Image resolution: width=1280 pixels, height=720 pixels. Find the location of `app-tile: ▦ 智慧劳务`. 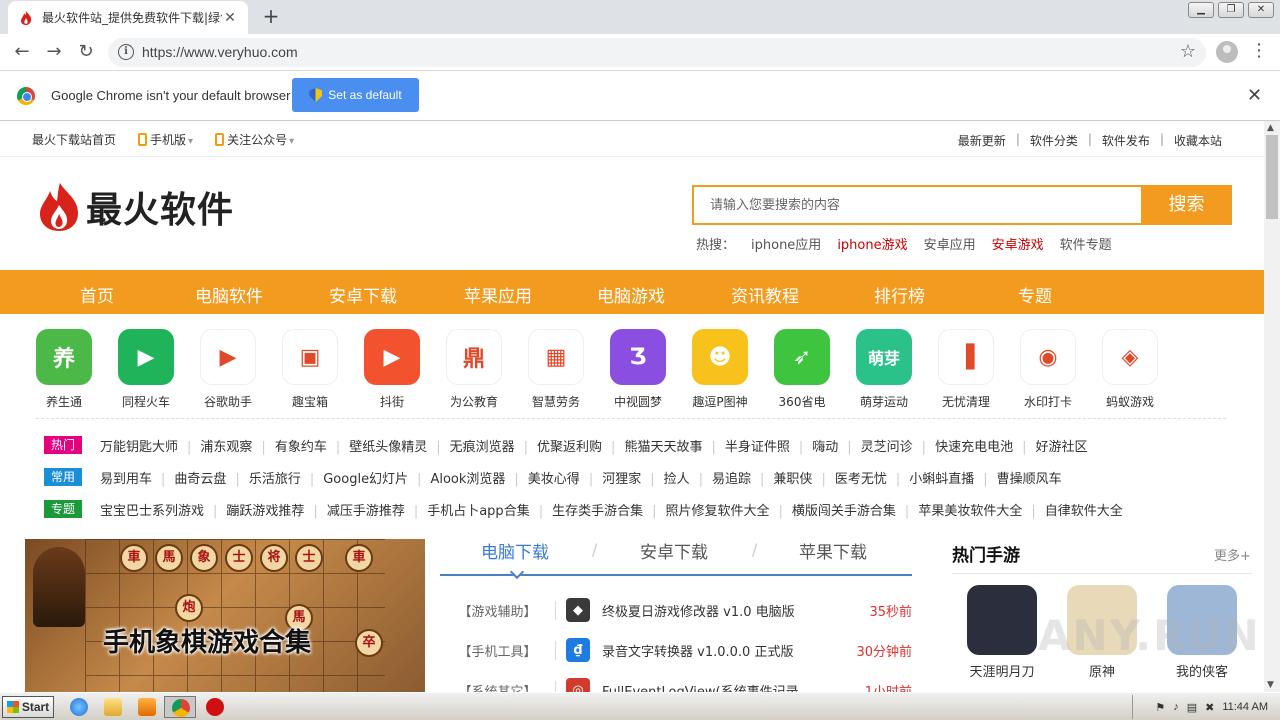

app-tile: ▦ 智慧劳务 is located at coordinates (556, 369).